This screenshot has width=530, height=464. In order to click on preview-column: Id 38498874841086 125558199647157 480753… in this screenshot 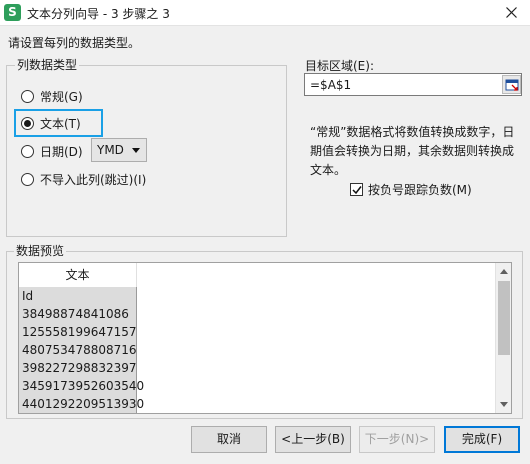, I will do `click(81, 350)`.